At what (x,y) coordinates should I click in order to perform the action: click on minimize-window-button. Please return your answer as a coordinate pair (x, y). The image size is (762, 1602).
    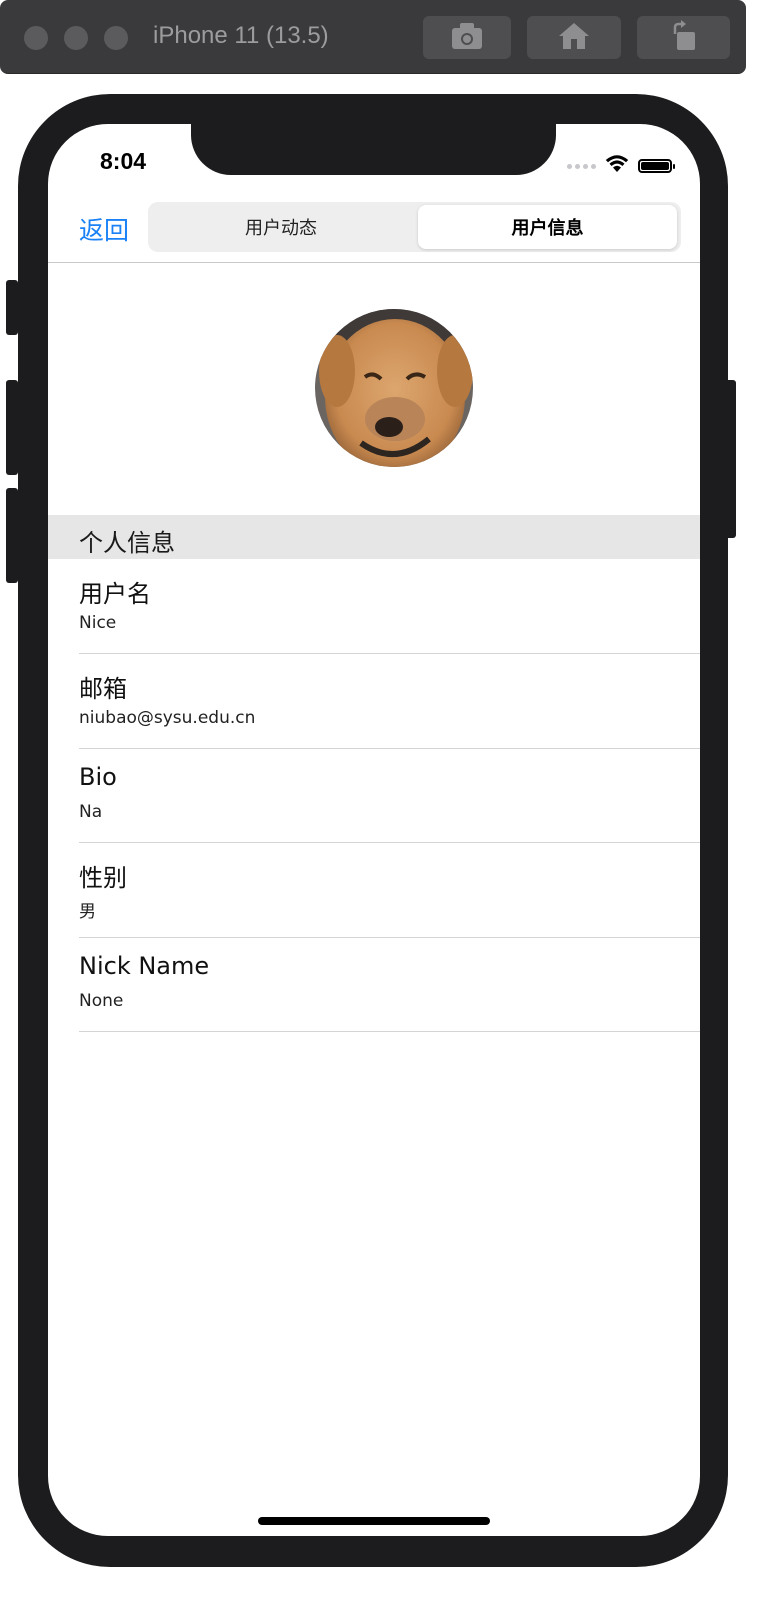
    Looking at the image, I should click on (76, 38).